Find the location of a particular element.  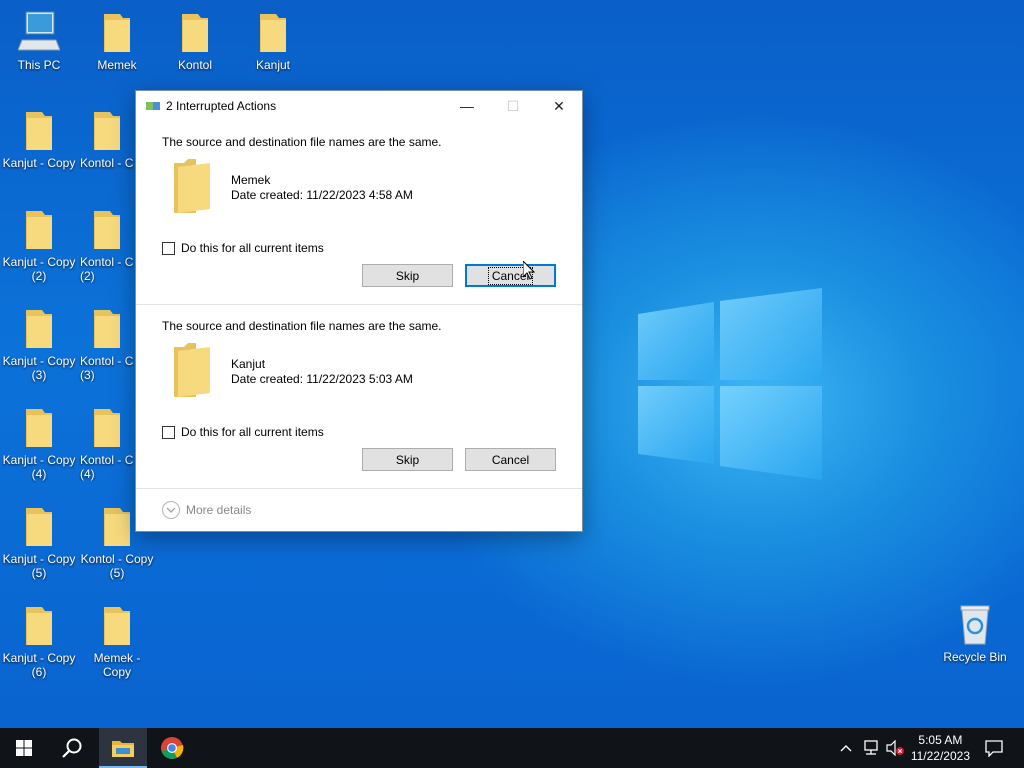

dialog-titlebar: 2 Interrupted Actions — ☐ ✕ is located at coordinates (359, 106).